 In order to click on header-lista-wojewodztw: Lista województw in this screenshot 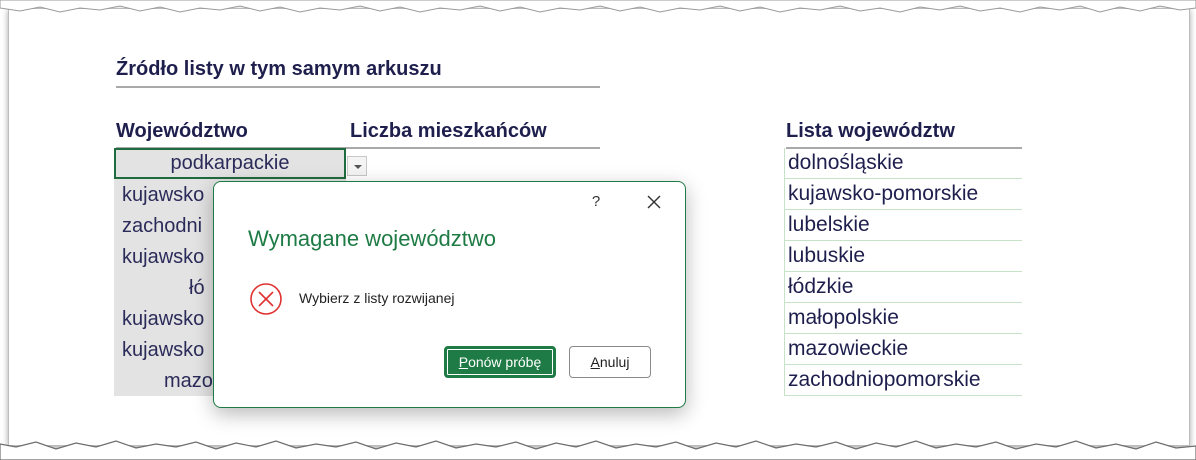, I will do `click(904, 134)`.